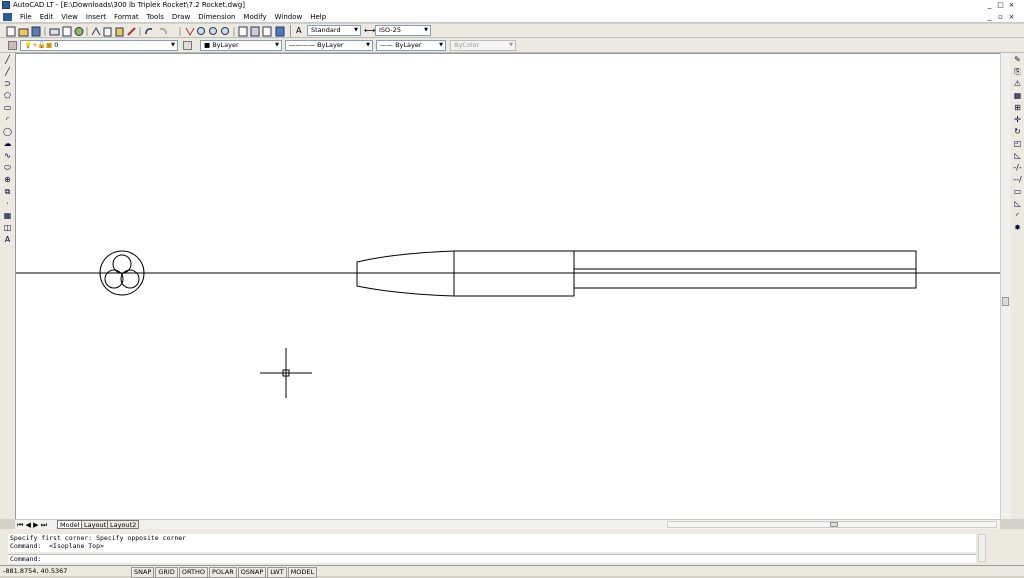 The image size is (1024, 578). Describe the element at coordinates (411, 45) in the screenshot. I see `lineweight-select: —— ByLayer ▼` at that location.